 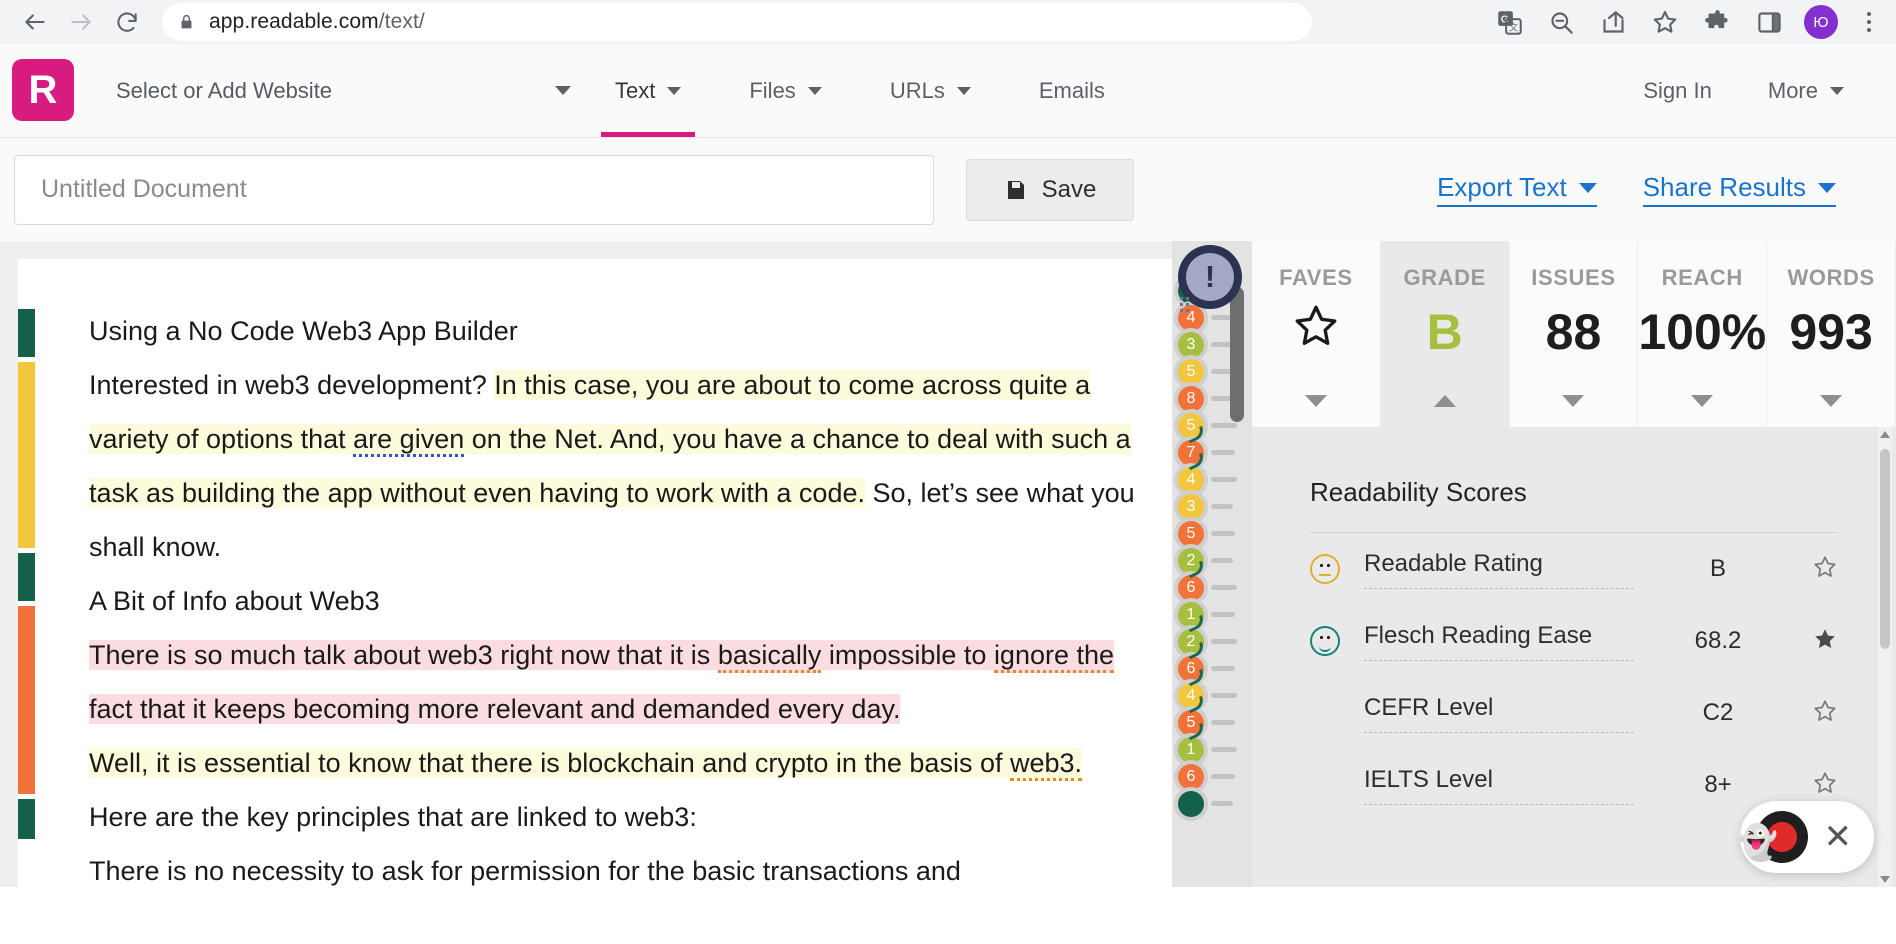 What do you see at coordinates (635, 90) in the screenshot?
I see `nav-item-text-label: Text` at bounding box center [635, 90].